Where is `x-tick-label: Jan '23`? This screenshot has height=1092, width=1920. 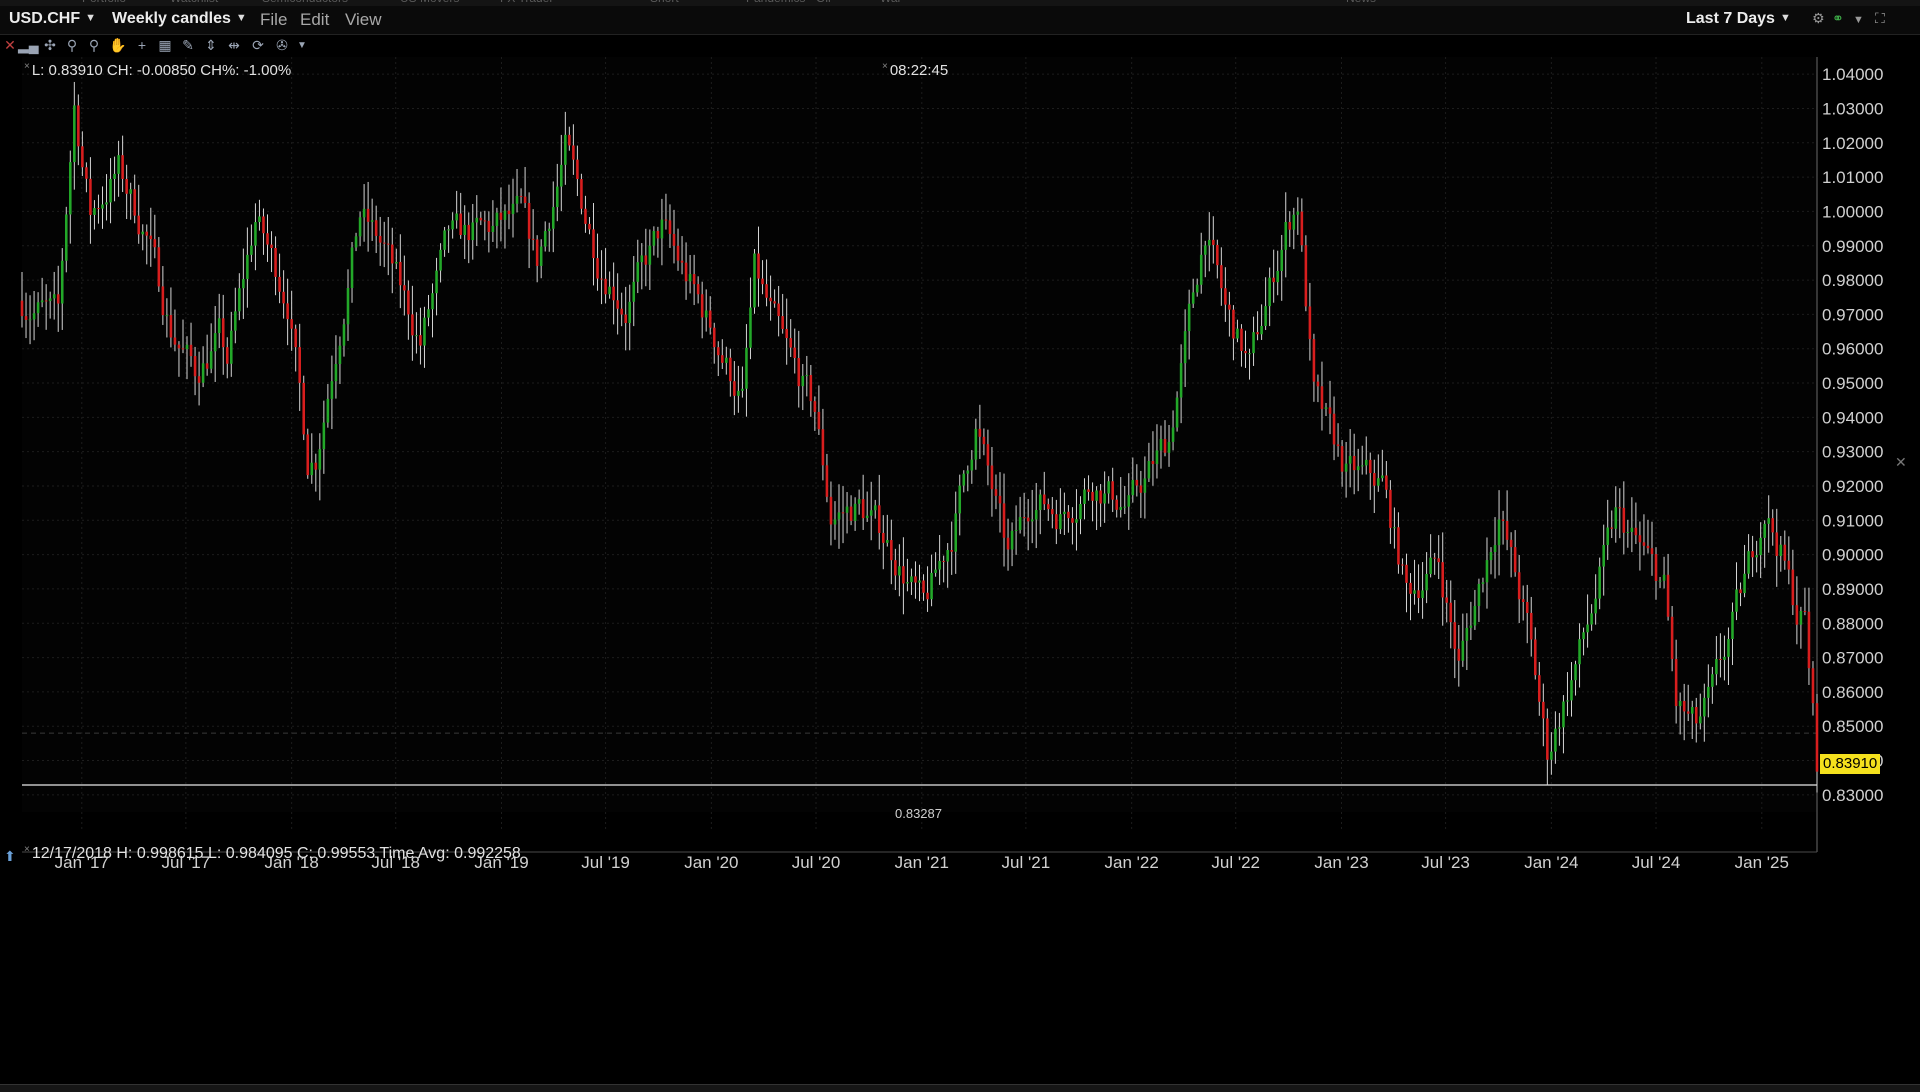
x-tick-label: Jan '23 is located at coordinates (1341, 862).